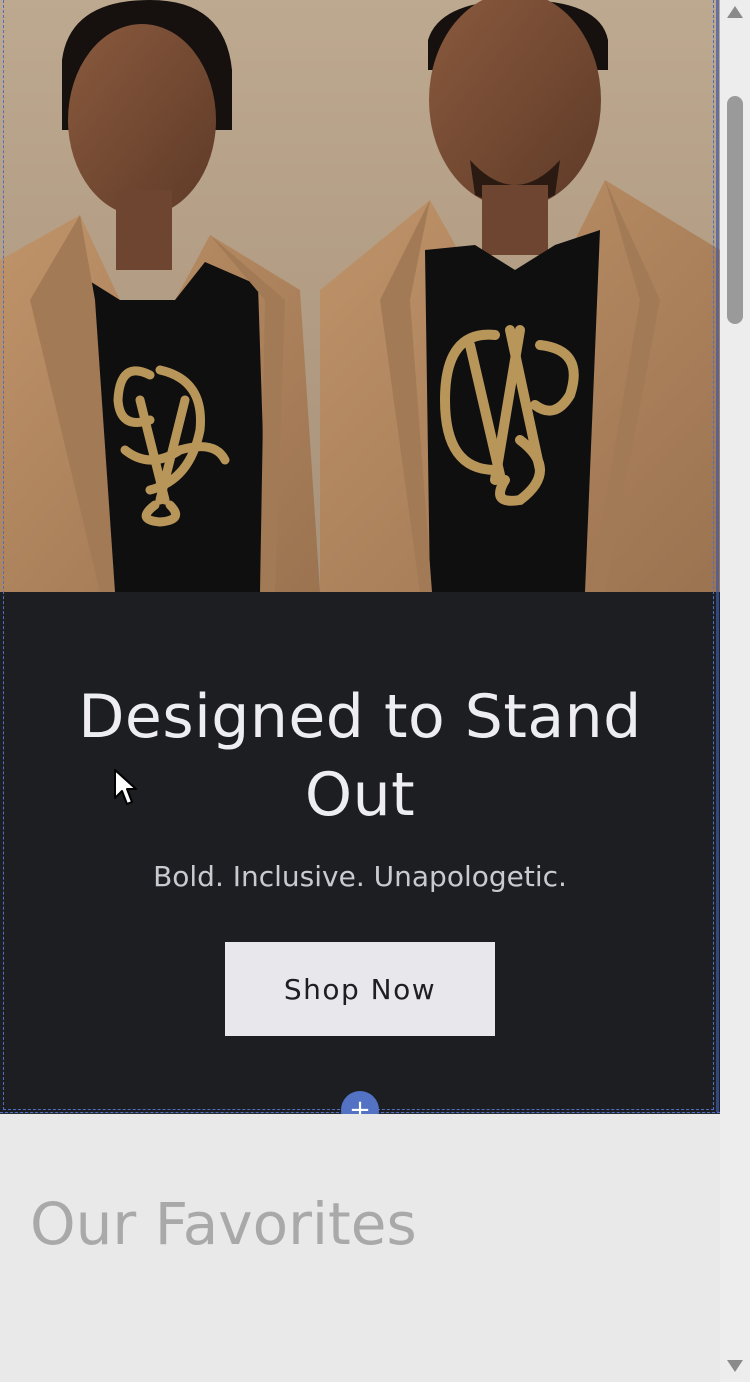  What do you see at coordinates (717, 557) in the screenshot?
I see `section-selection-edge` at bounding box center [717, 557].